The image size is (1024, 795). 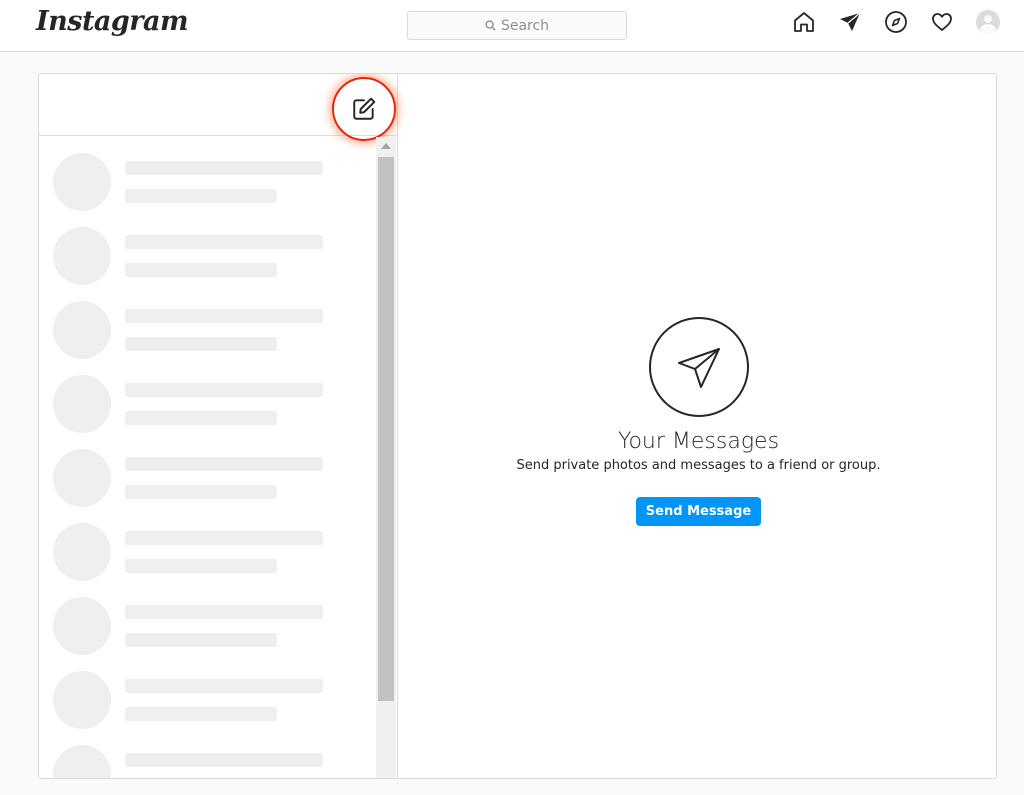 I want to click on search-placeholder: Search, so click(x=525, y=25).